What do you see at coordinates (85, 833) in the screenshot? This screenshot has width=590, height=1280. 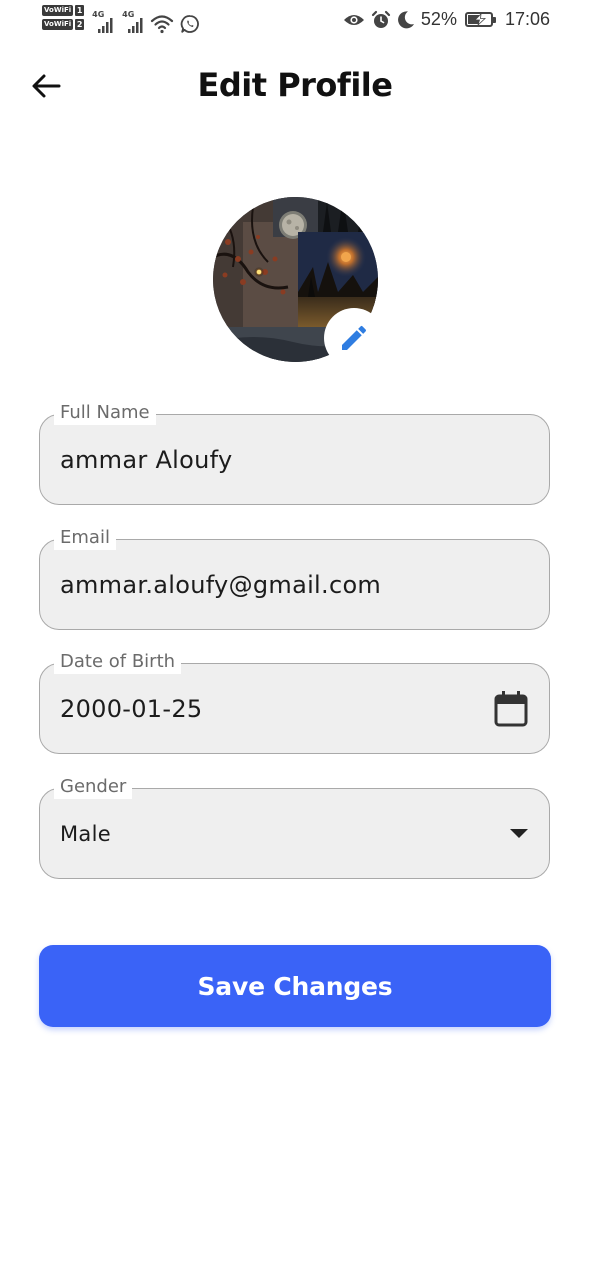 I see `gender-select: Male` at bounding box center [85, 833].